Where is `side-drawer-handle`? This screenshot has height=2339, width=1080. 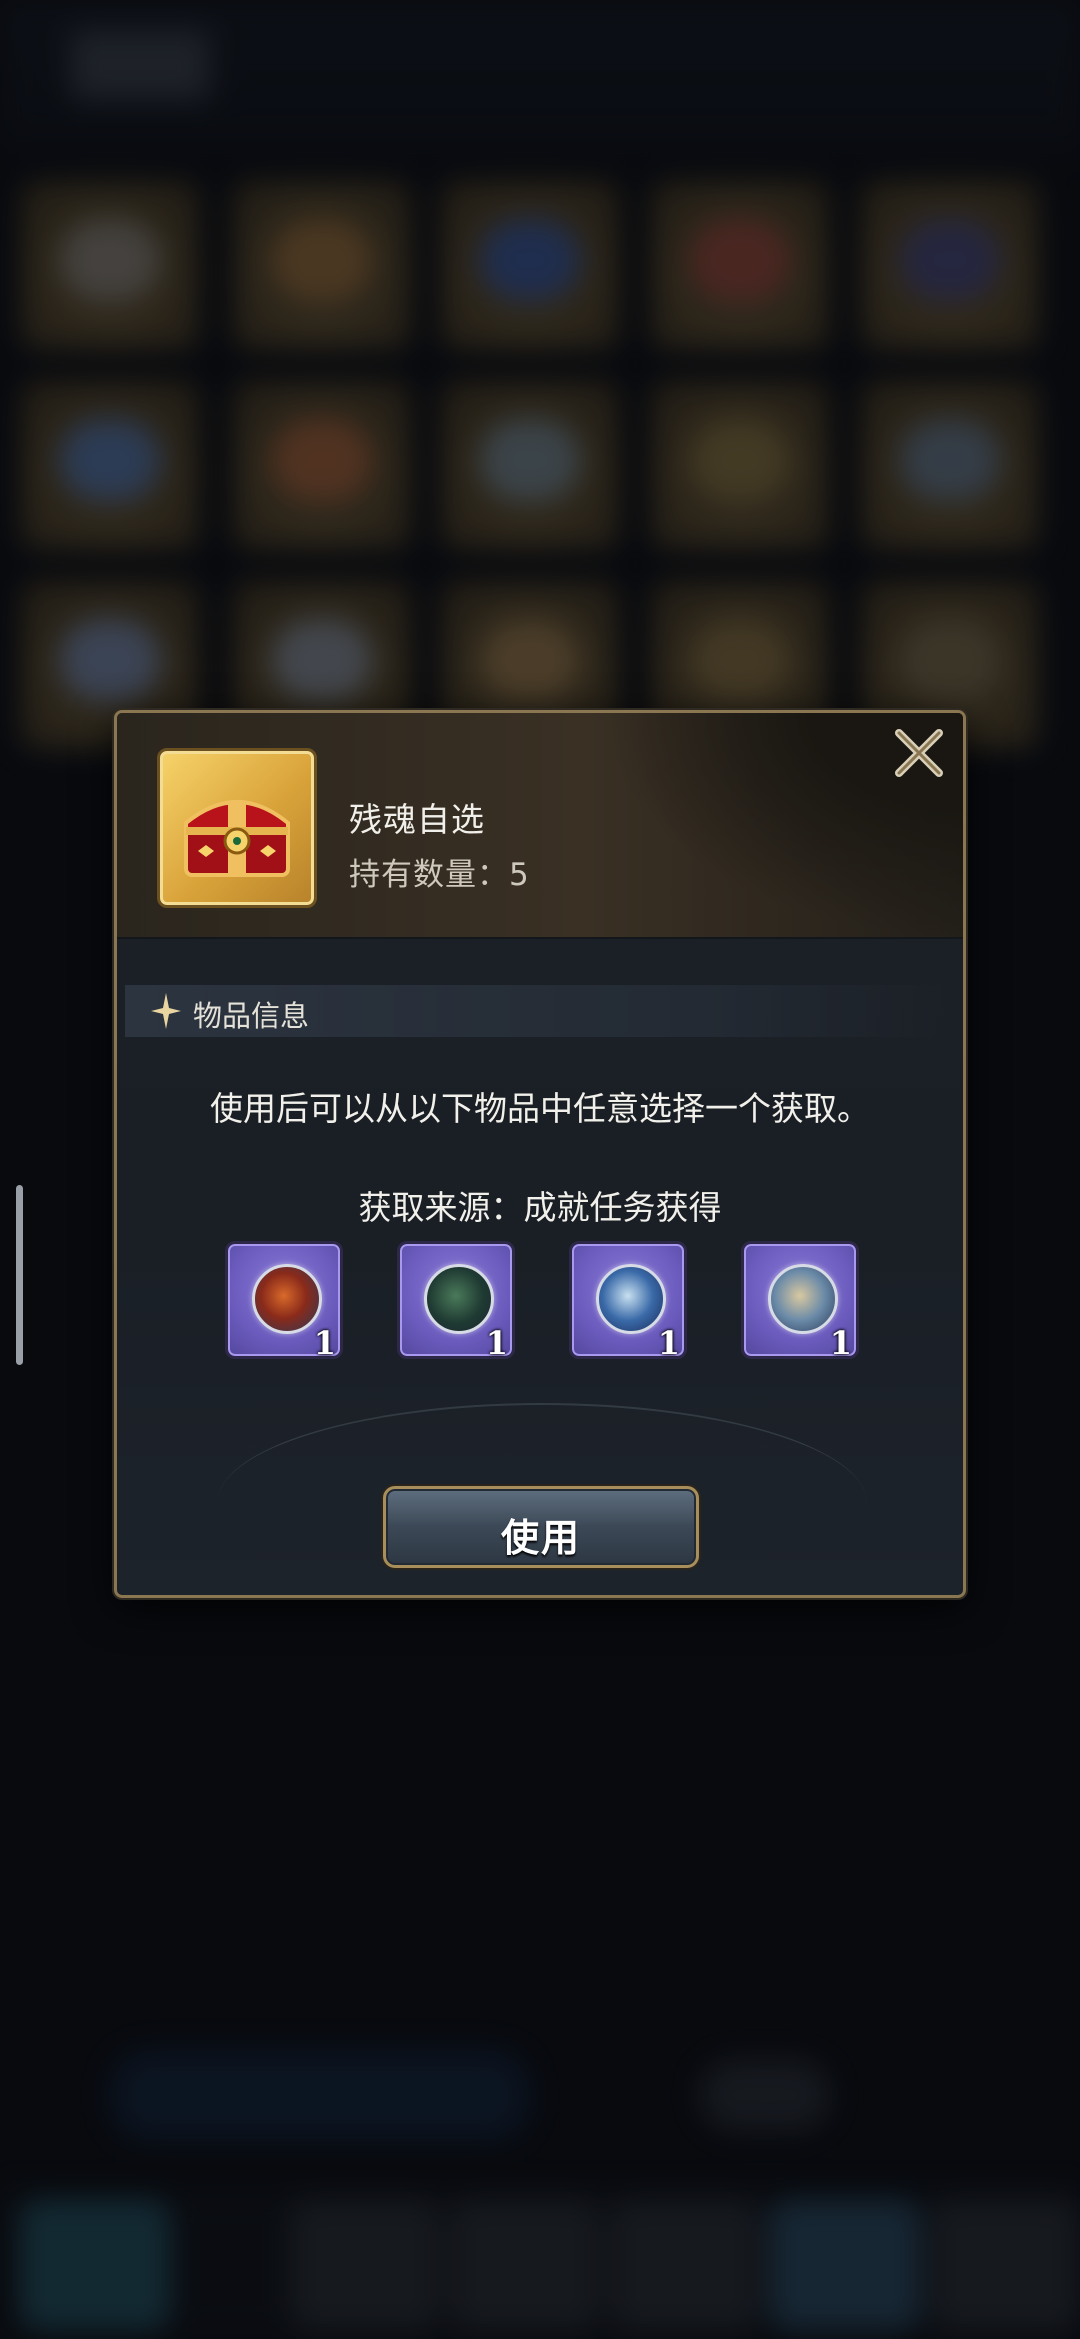 side-drawer-handle is located at coordinates (19, 1275).